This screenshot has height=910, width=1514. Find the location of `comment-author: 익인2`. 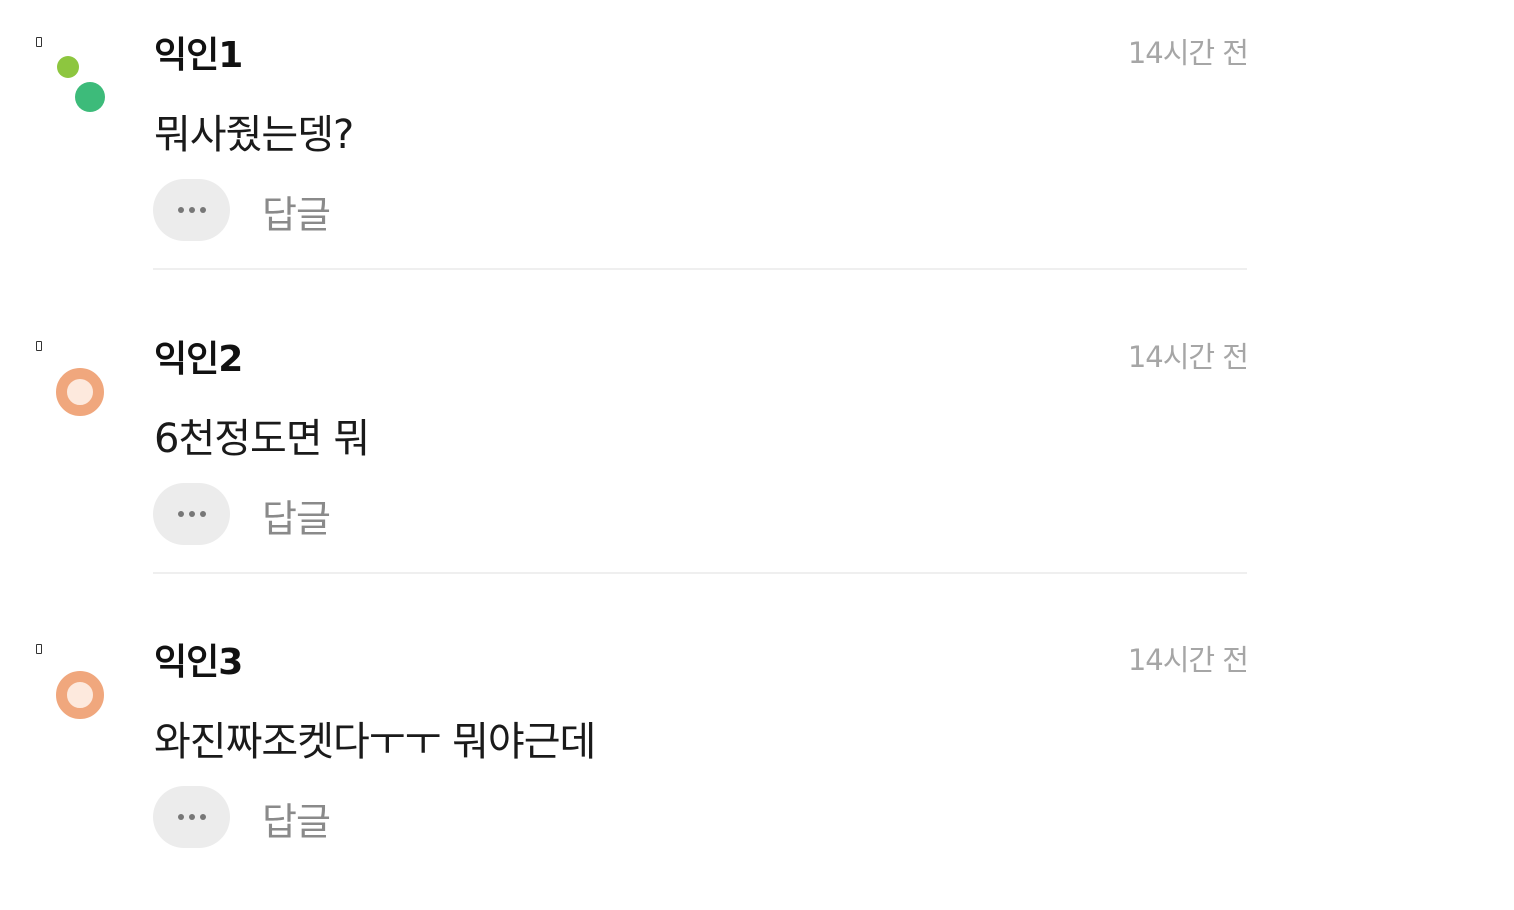

comment-author: 익인2 is located at coordinates (198, 356).